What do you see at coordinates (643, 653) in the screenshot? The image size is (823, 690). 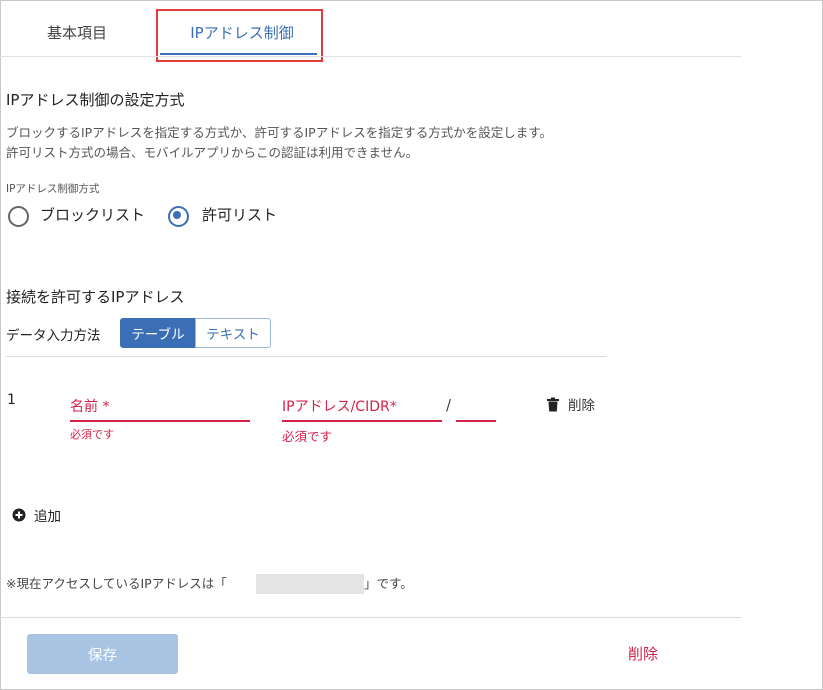 I see `delete-button: 削除` at bounding box center [643, 653].